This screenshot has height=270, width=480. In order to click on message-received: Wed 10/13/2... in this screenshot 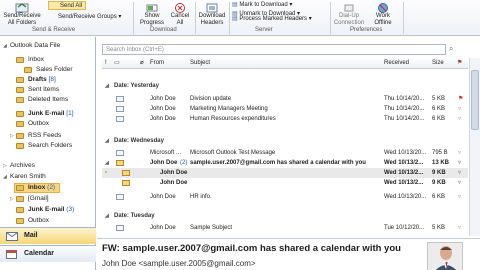, I will do `click(404, 183)`.